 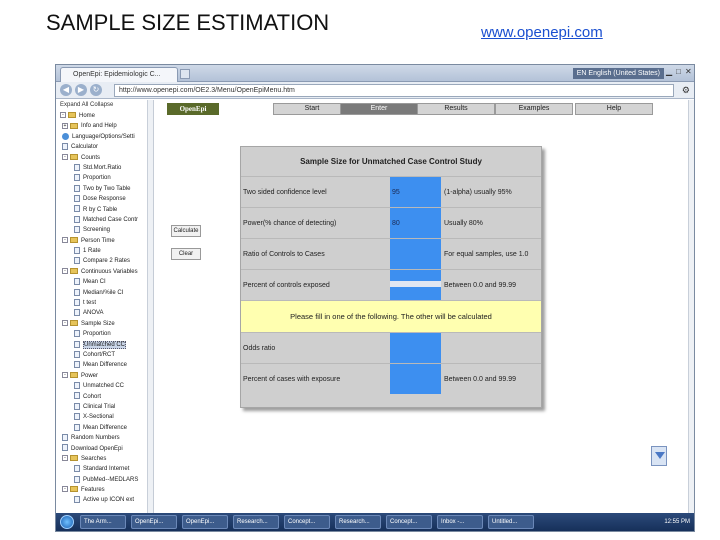 I want to click on slide-link: www.openepi.com, so click(x=542, y=32).